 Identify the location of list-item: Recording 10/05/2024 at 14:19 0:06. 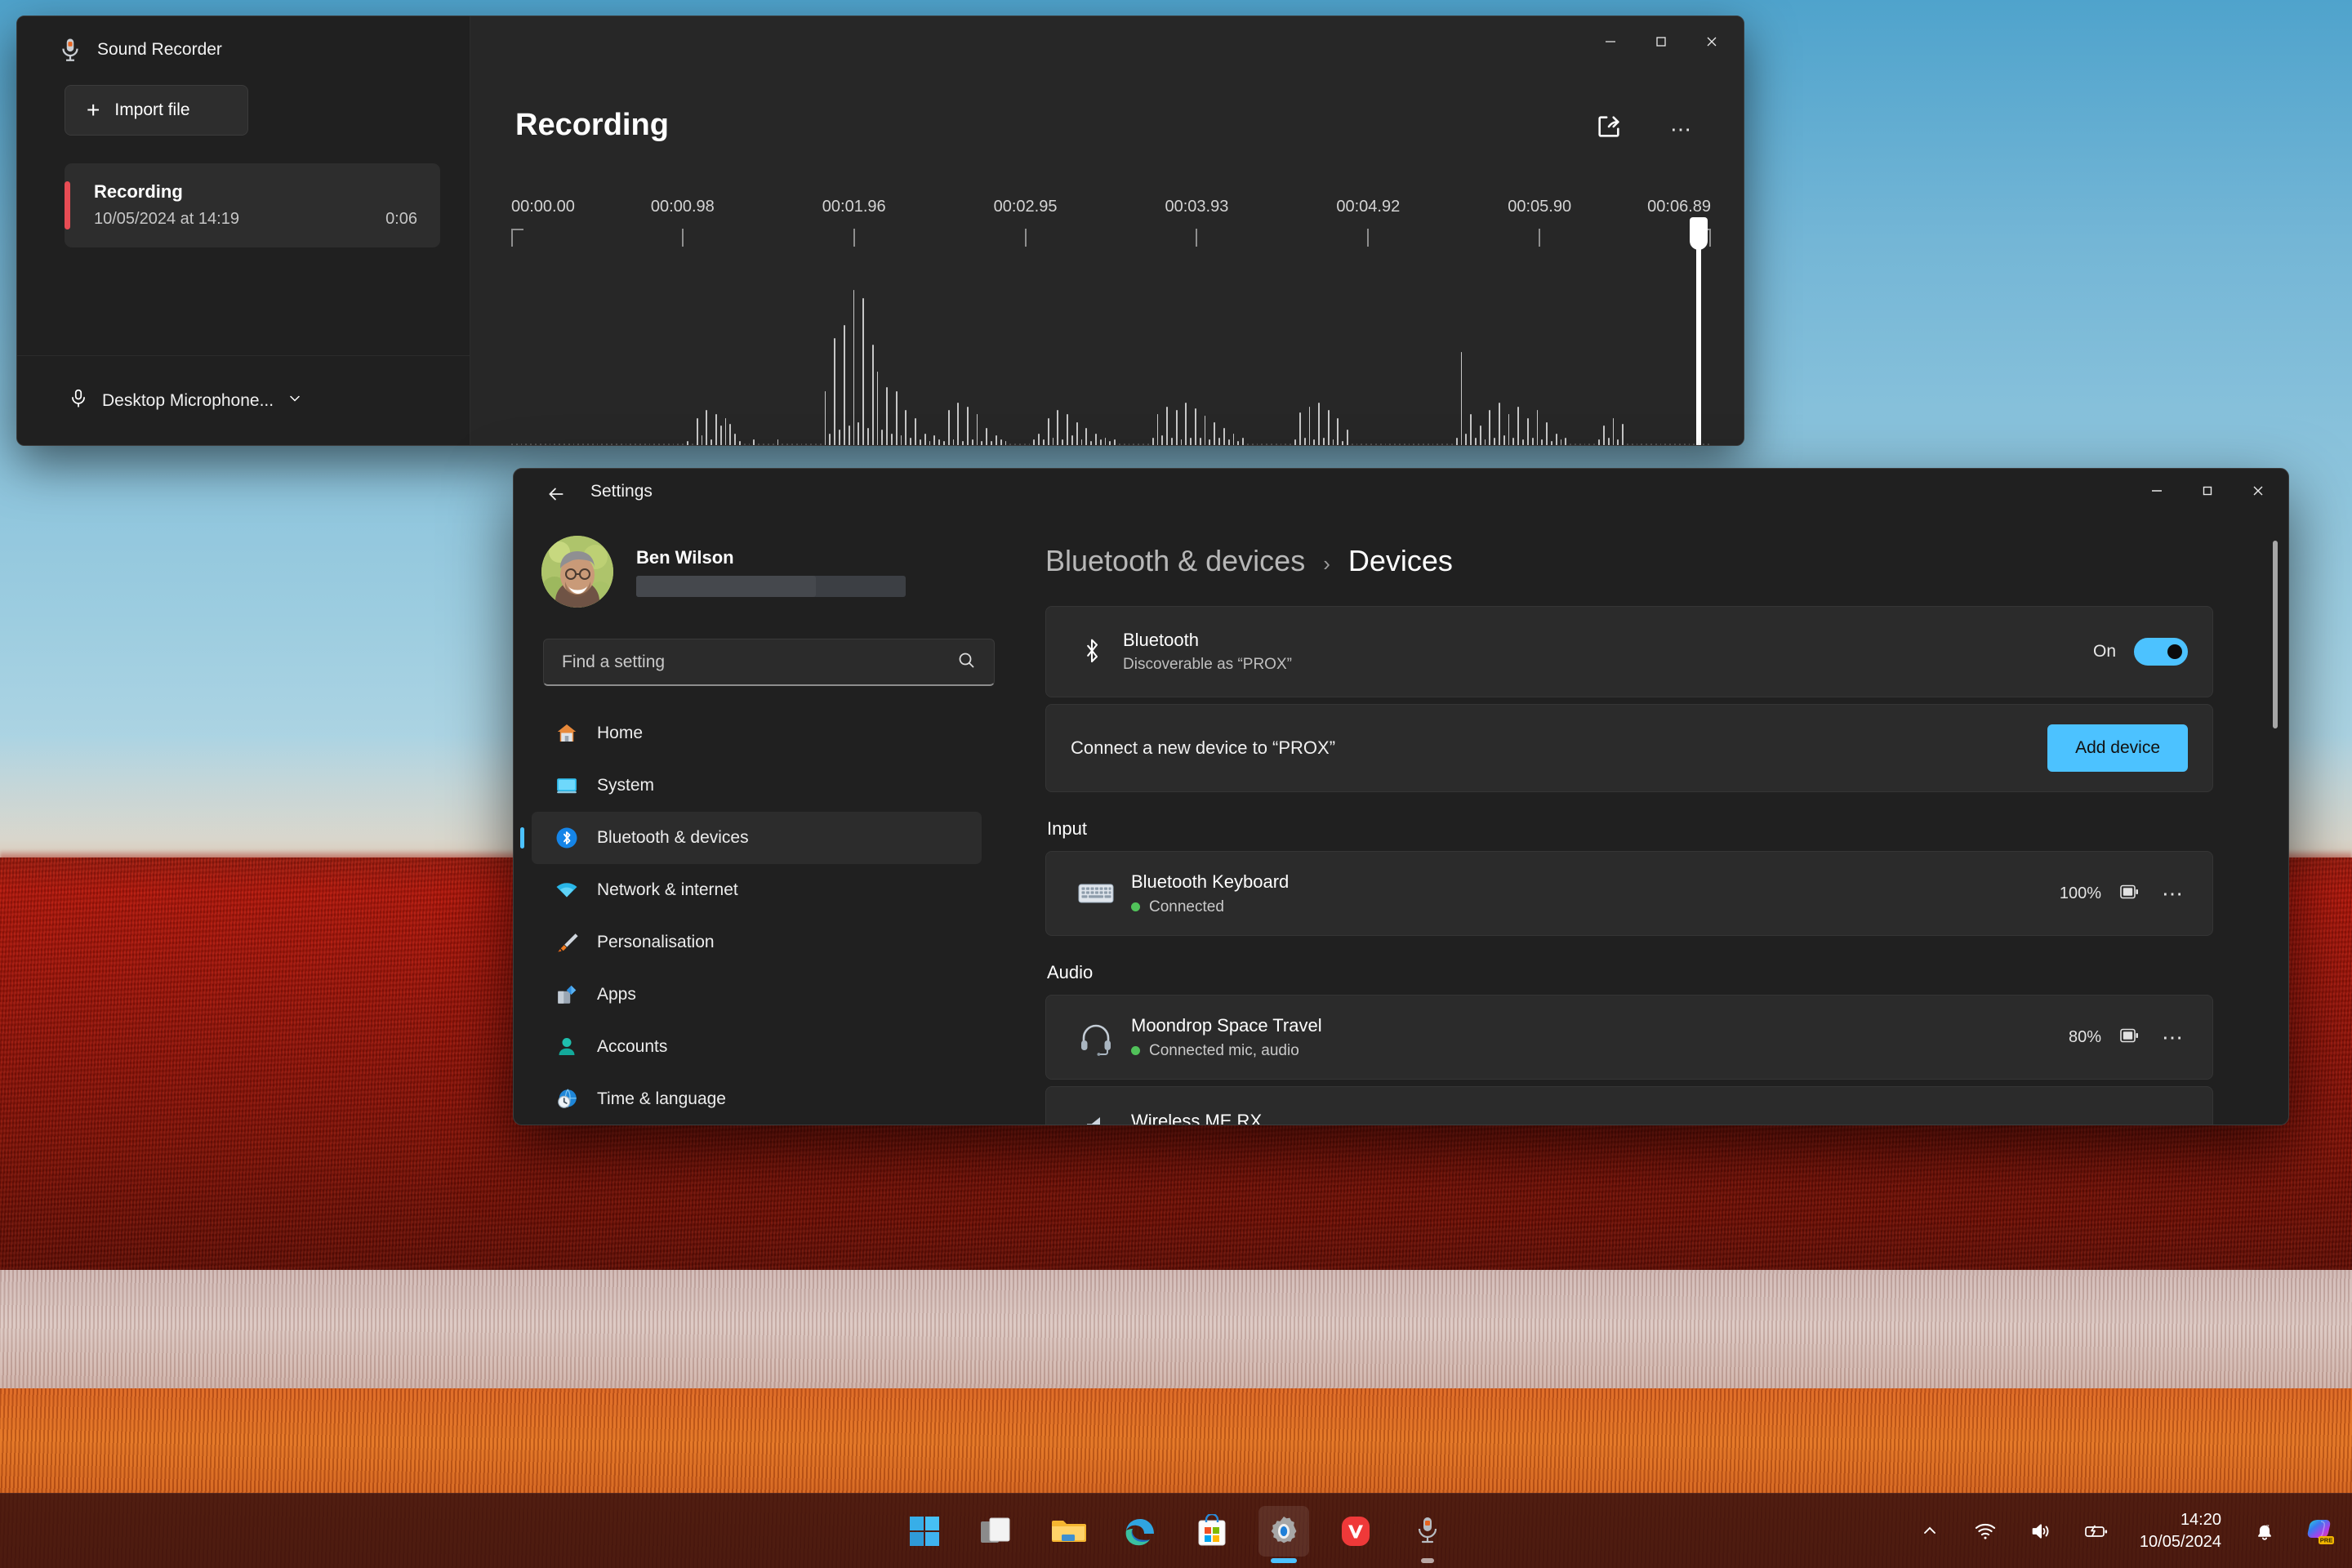
(252, 205).